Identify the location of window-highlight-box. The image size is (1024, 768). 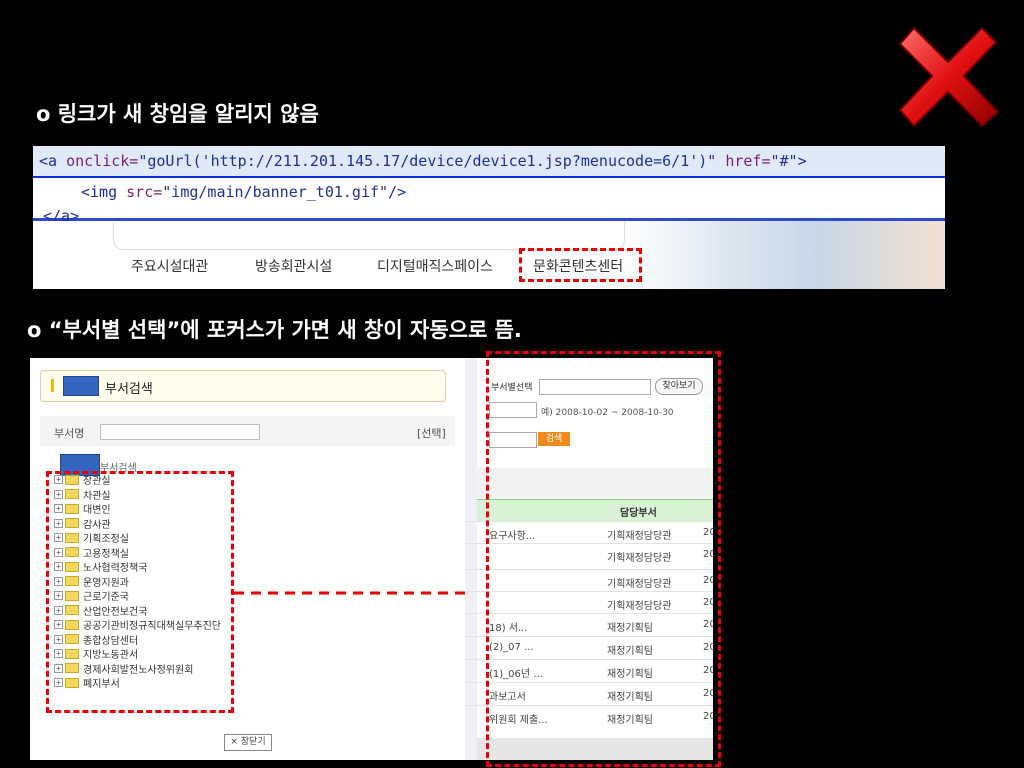
(603, 559).